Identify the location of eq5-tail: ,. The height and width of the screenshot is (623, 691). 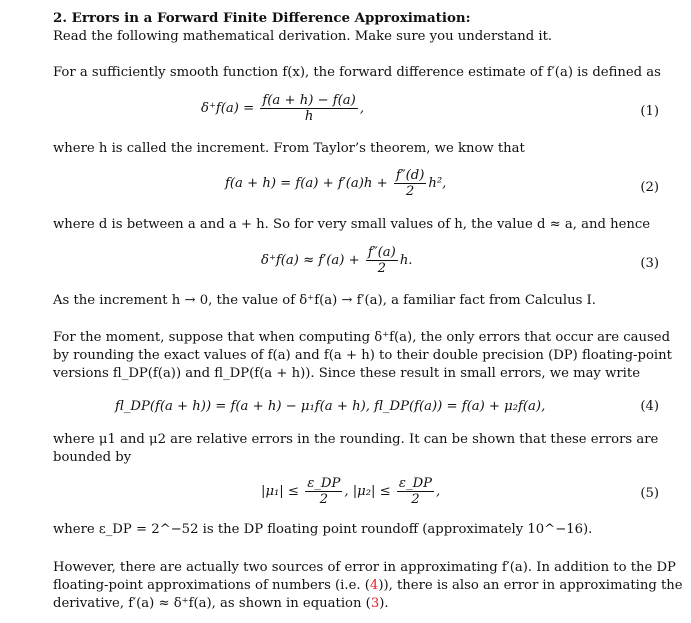
(438, 491).